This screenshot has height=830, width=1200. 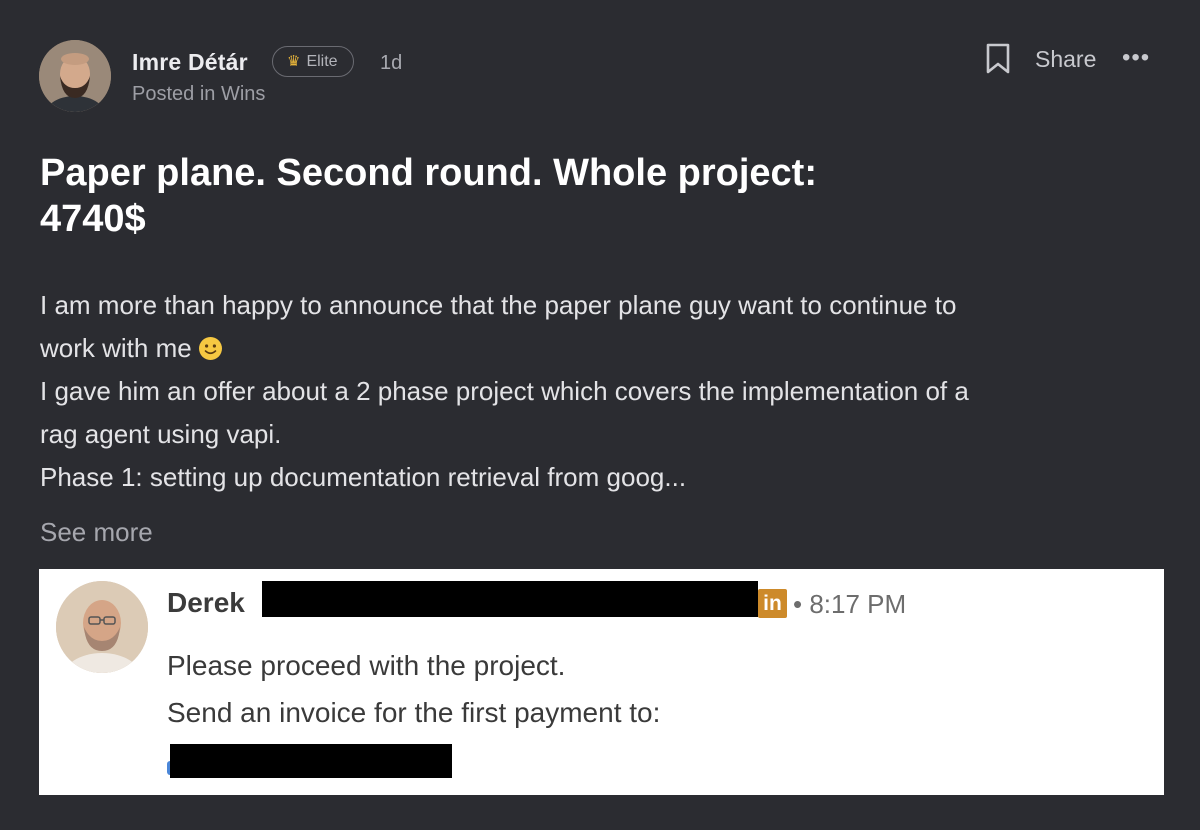 What do you see at coordinates (116, 348) in the screenshot?
I see `body-line-text: work with me` at bounding box center [116, 348].